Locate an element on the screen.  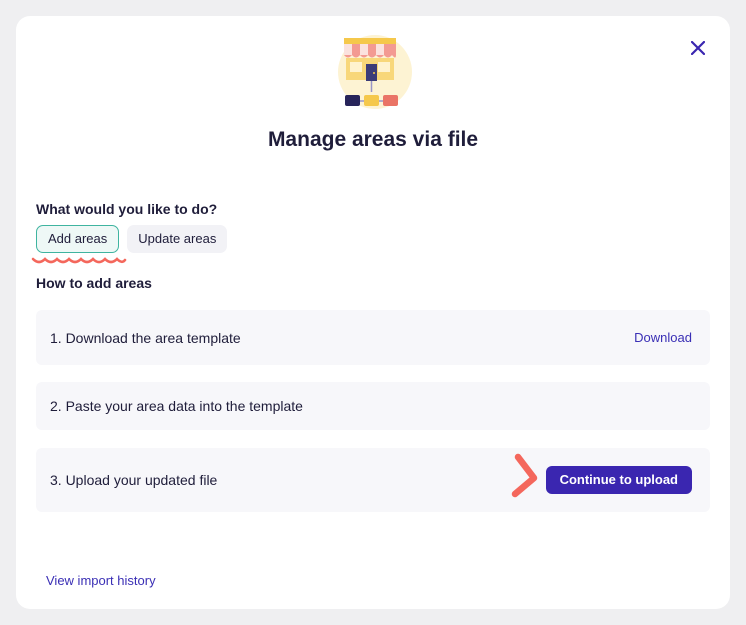
action-toggle-group: Add areas Update areas is located at coordinates (132, 239).